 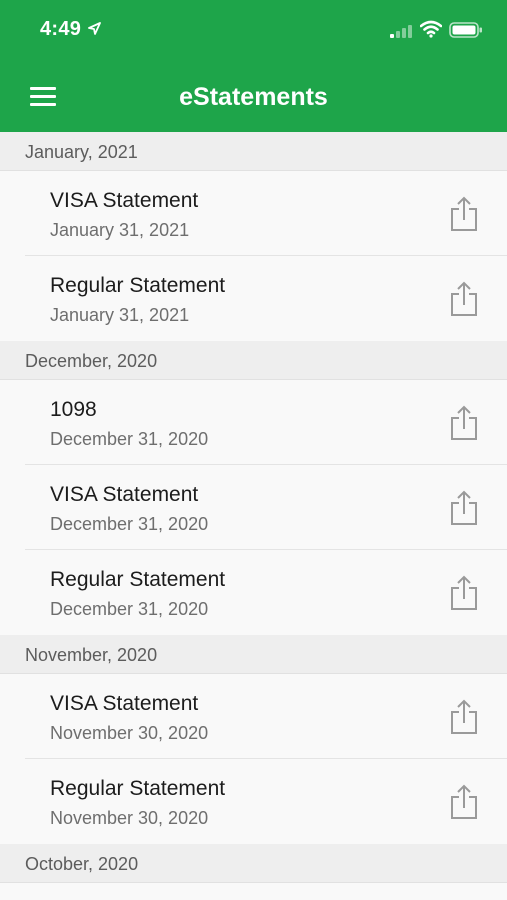 I want to click on statement-row: 1098 December 31, 2020, so click(x=253, y=422).